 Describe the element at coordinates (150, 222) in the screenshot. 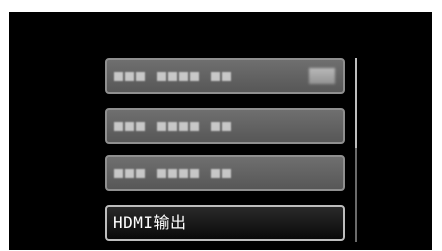

I see `menu-item-label: HDMI输出` at that location.